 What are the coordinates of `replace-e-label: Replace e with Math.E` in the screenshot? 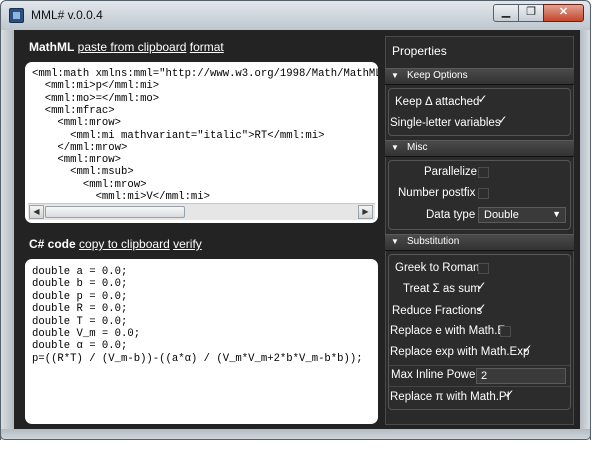 It's located at (448, 331).